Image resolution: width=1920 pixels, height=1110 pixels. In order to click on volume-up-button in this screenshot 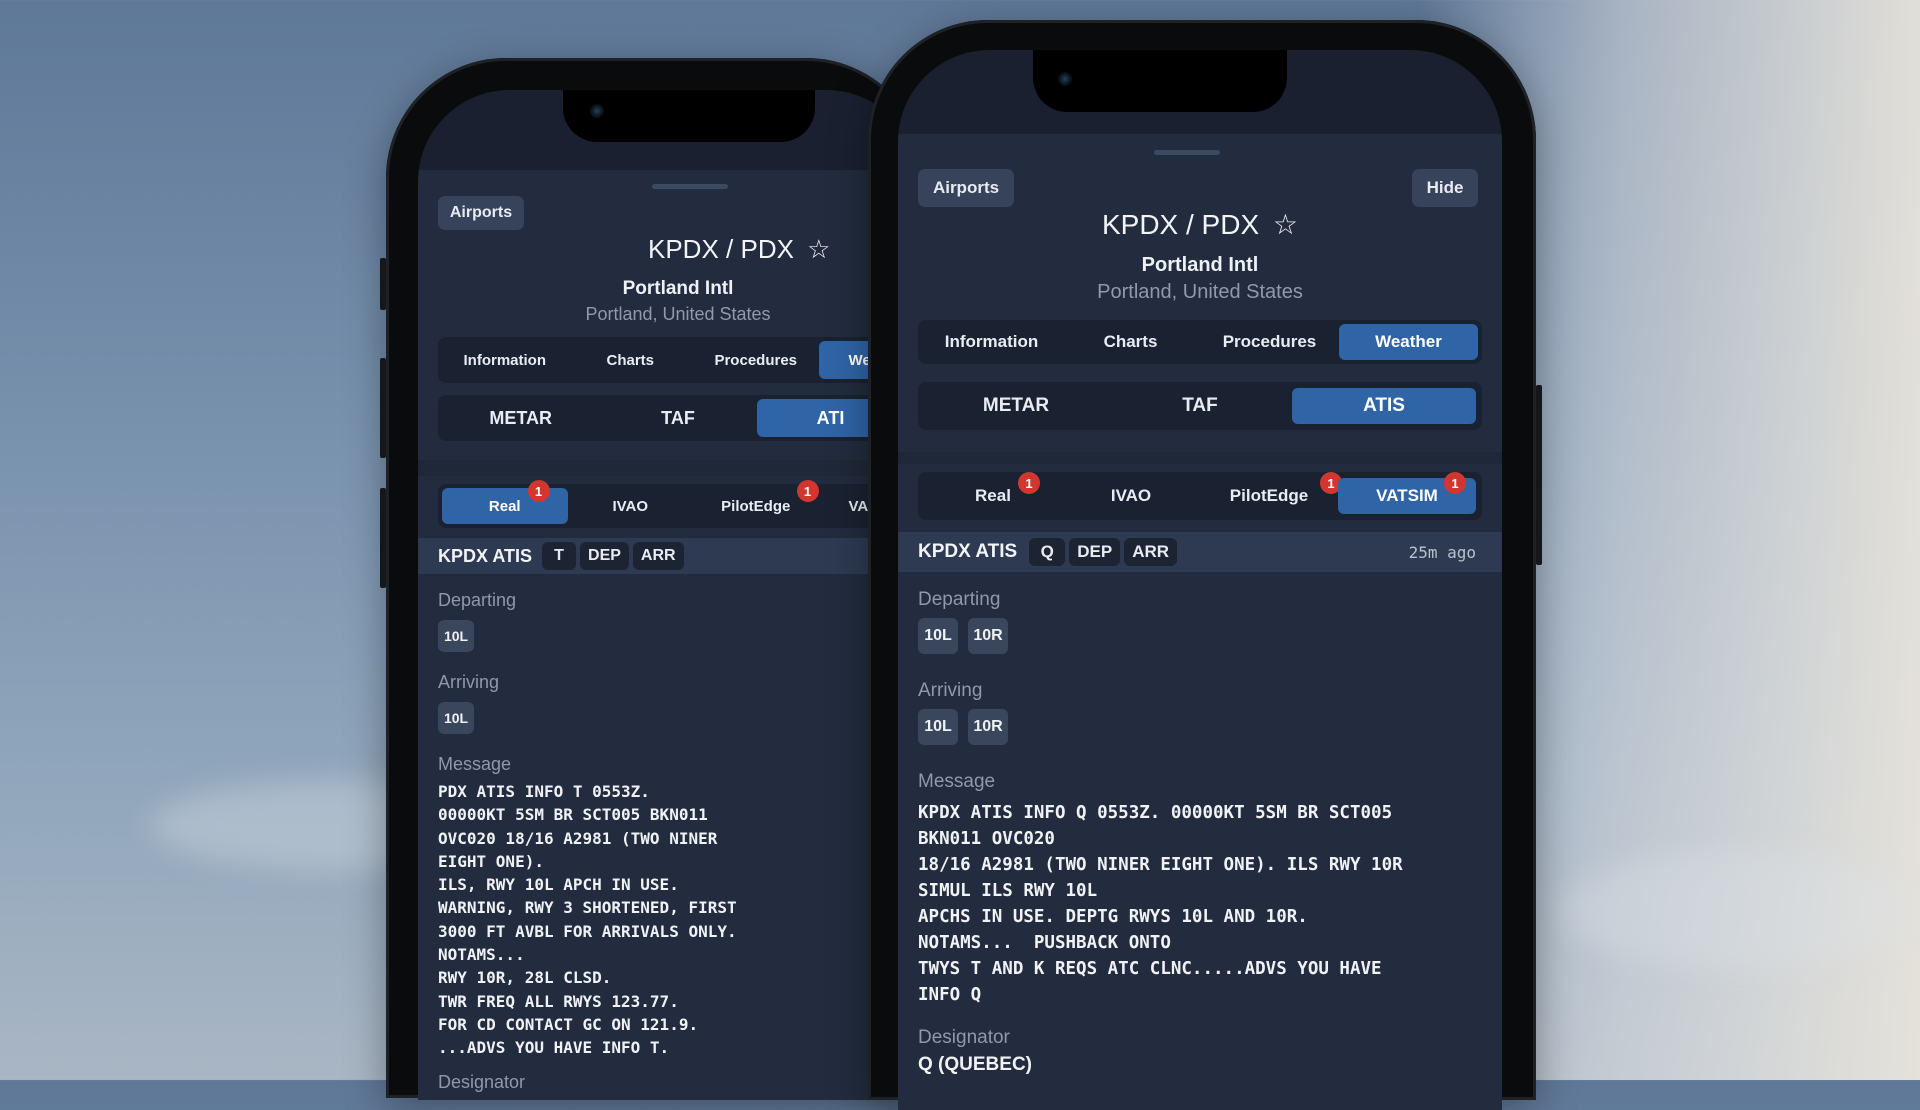, I will do `click(383, 408)`.